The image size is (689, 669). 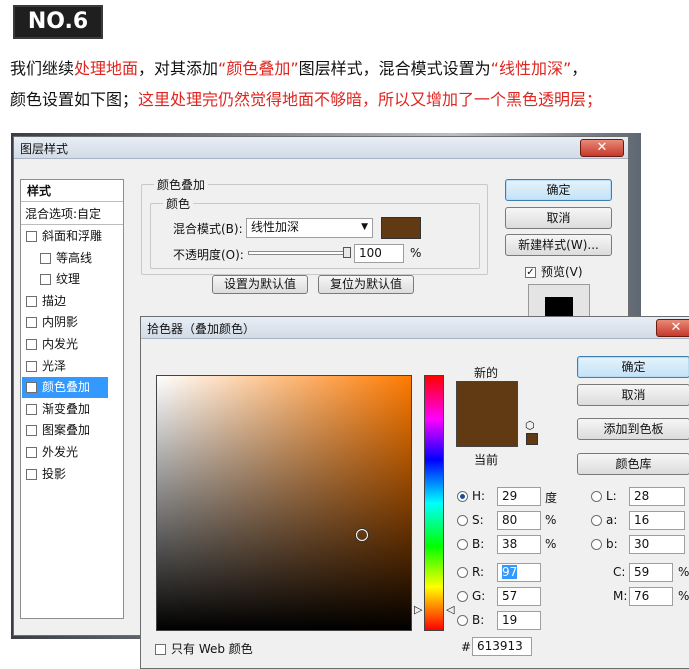 I want to click on style-item-label: 渐变叠加, so click(x=66, y=408).